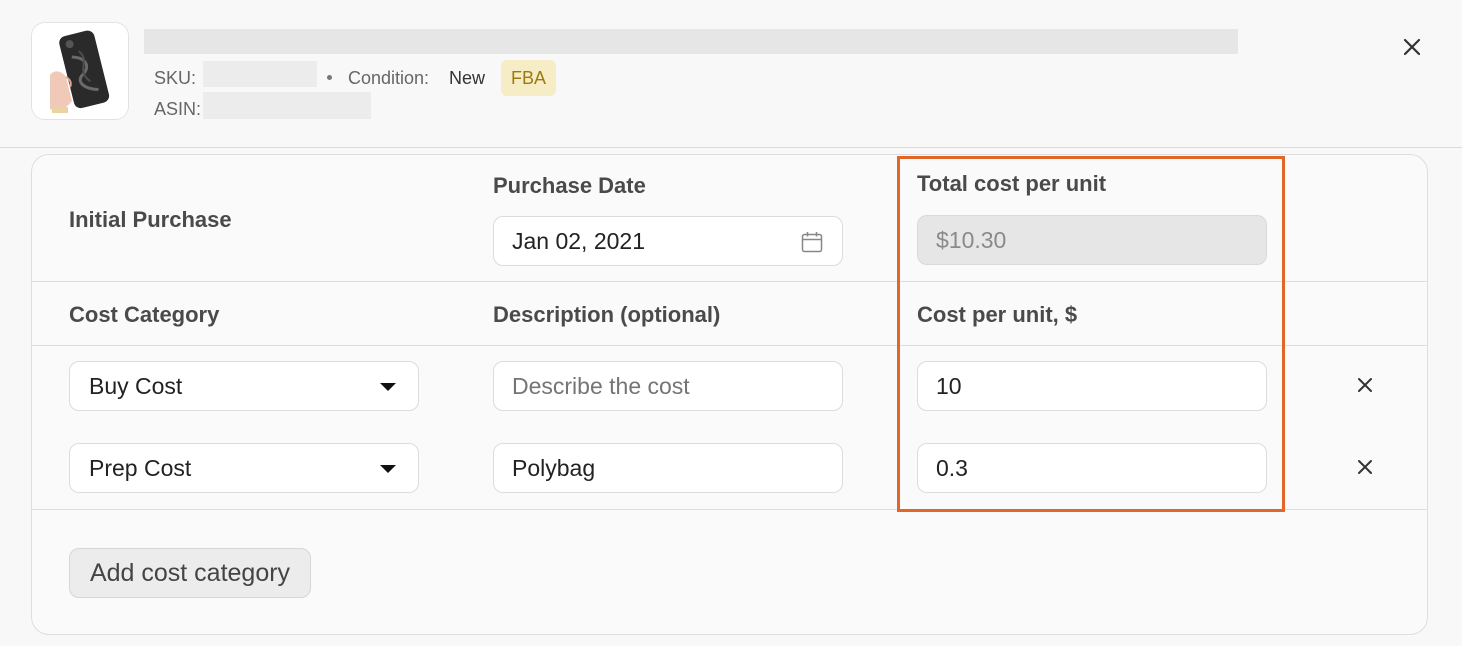 The width and height of the screenshot is (1462, 646). What do you see at coordinates (579, 241) in the screenshot?
I see `purchase-date-value: Jan 02, 2021` at bounding box center [579, 241].